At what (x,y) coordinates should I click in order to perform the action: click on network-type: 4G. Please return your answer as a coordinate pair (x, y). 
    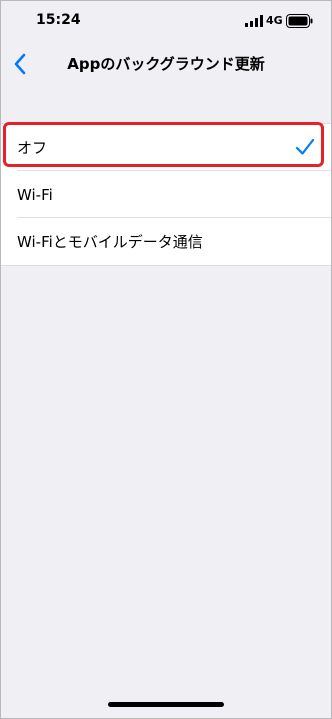
    Looking at the image, I should click on (274, 20).